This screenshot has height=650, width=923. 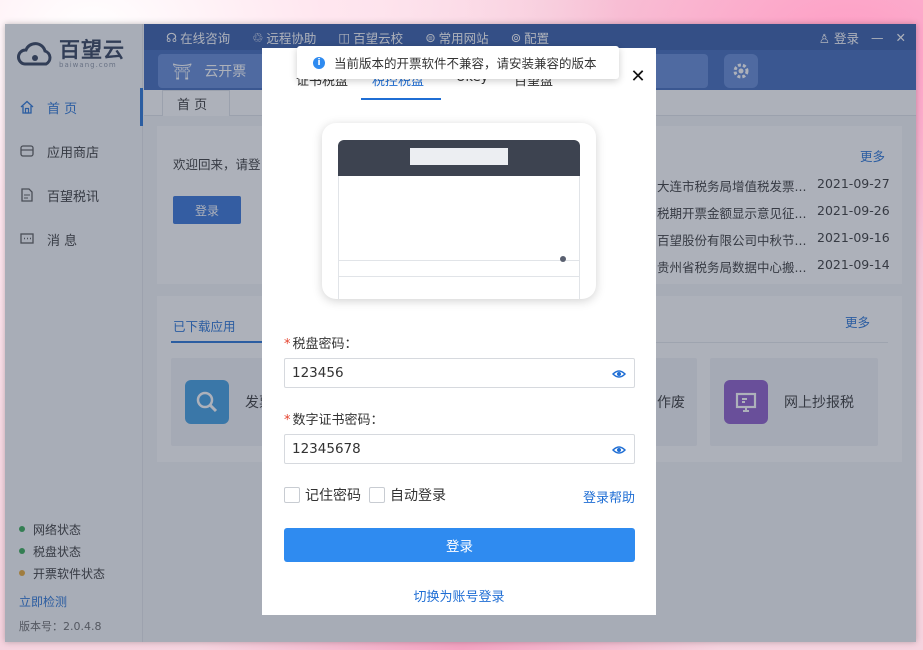 I want to click on device-top, so click(x=459, y=158).